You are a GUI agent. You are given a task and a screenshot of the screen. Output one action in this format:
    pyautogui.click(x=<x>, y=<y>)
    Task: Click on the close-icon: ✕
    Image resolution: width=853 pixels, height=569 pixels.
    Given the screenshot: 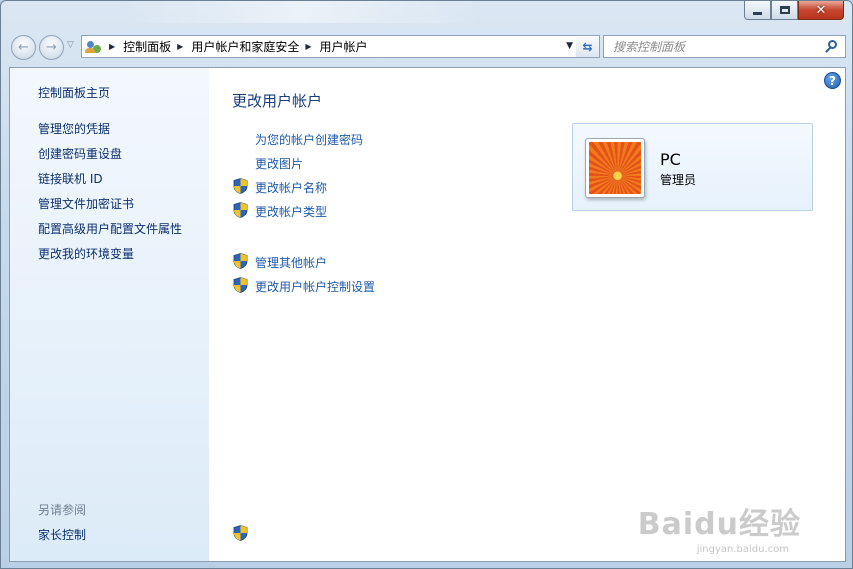 What is the action you would take?
    pyautogui.click(x=821, y=10)
    